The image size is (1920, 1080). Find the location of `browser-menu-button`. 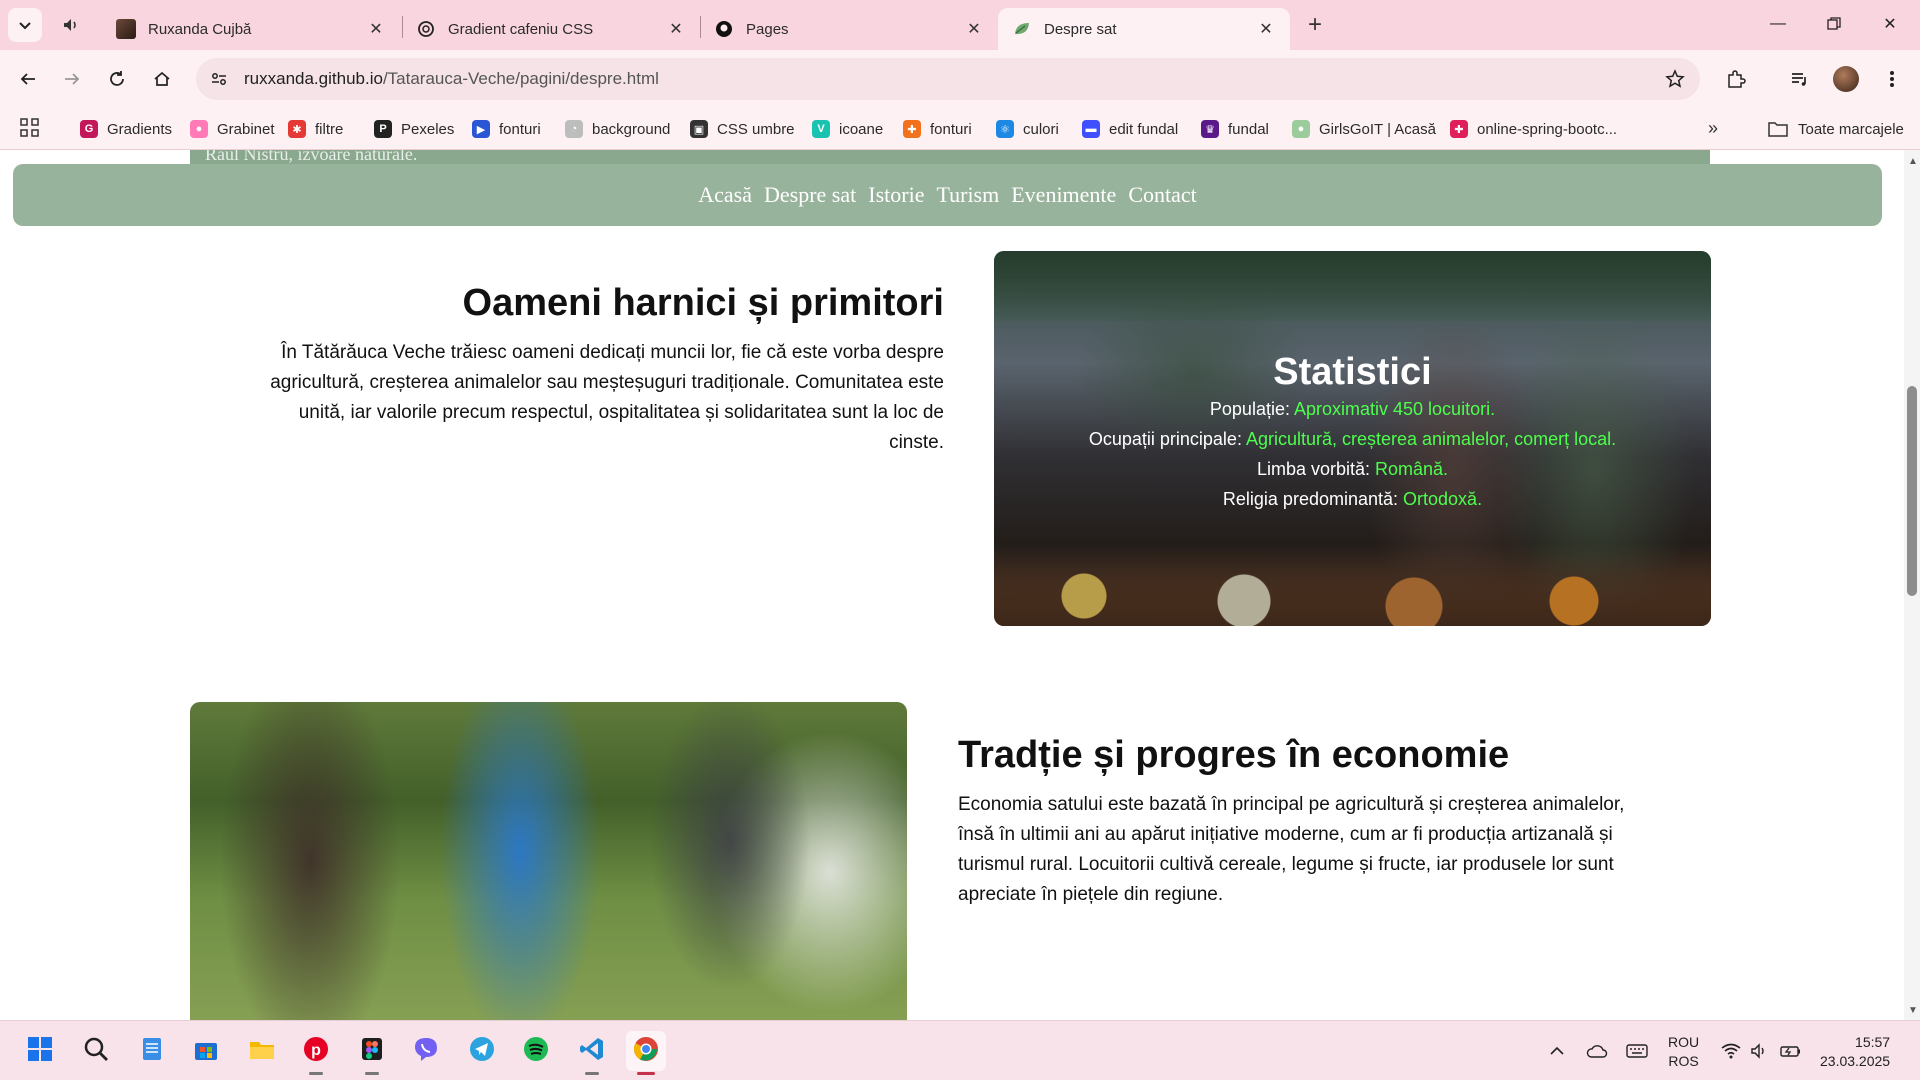

browser-menu-button is located at coordinates (1892, 79).